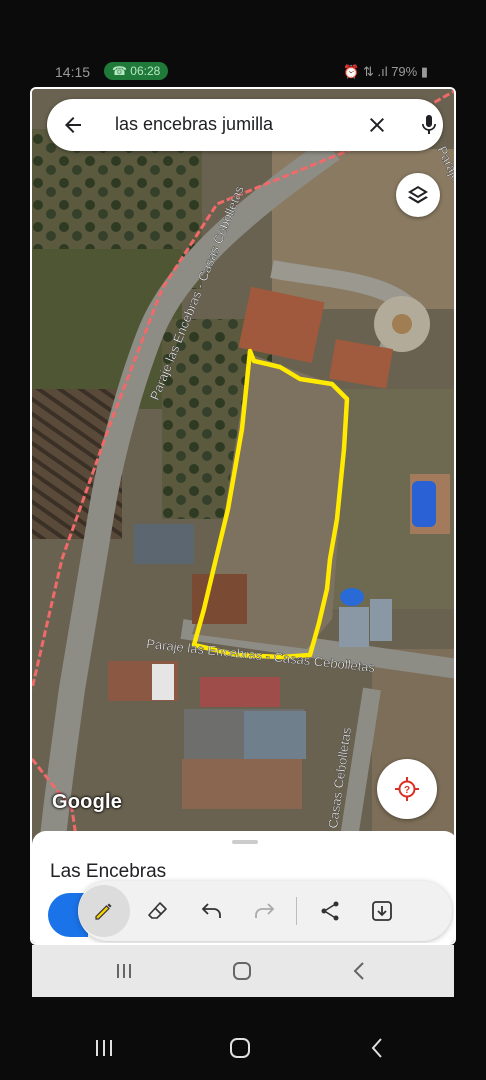 This screenshot has width=486, height=1080. I want to click on layers-icon, so click(418, 195).